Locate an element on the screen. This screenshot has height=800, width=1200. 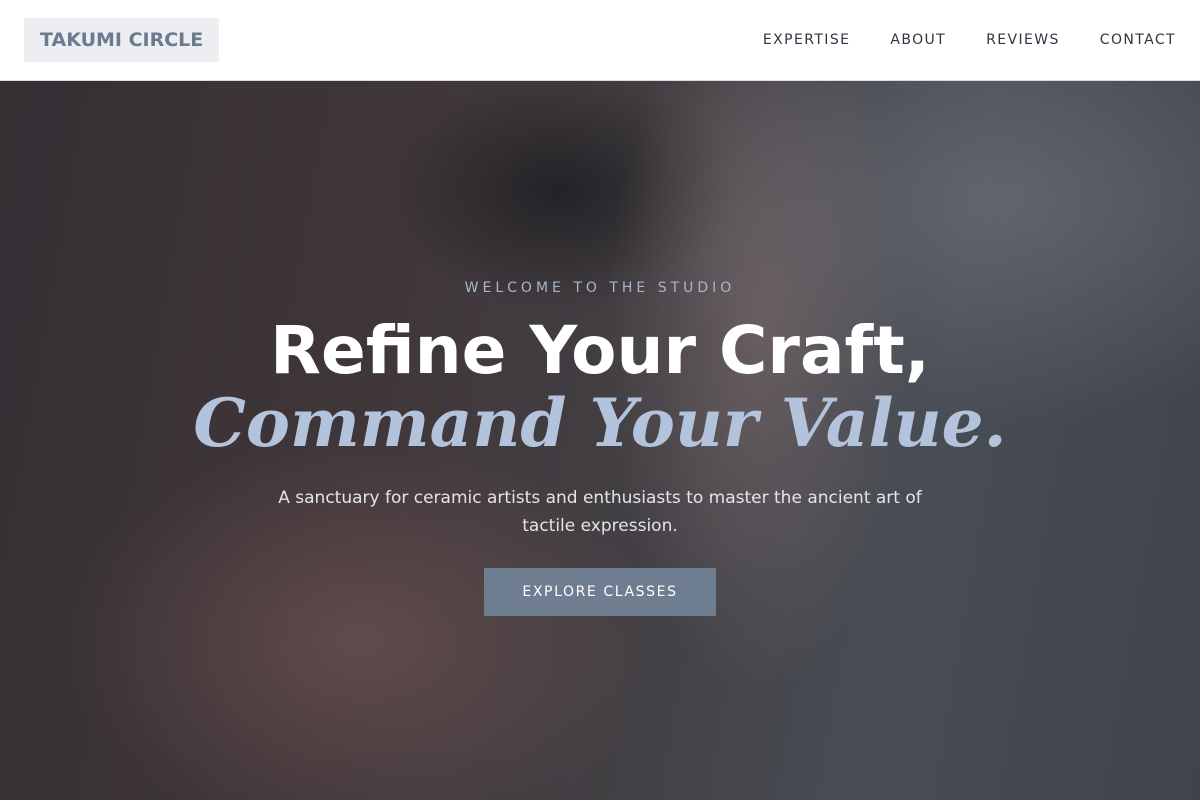
site-logo: TAKUMI CIRCLE is located at coordinates (122, 40).